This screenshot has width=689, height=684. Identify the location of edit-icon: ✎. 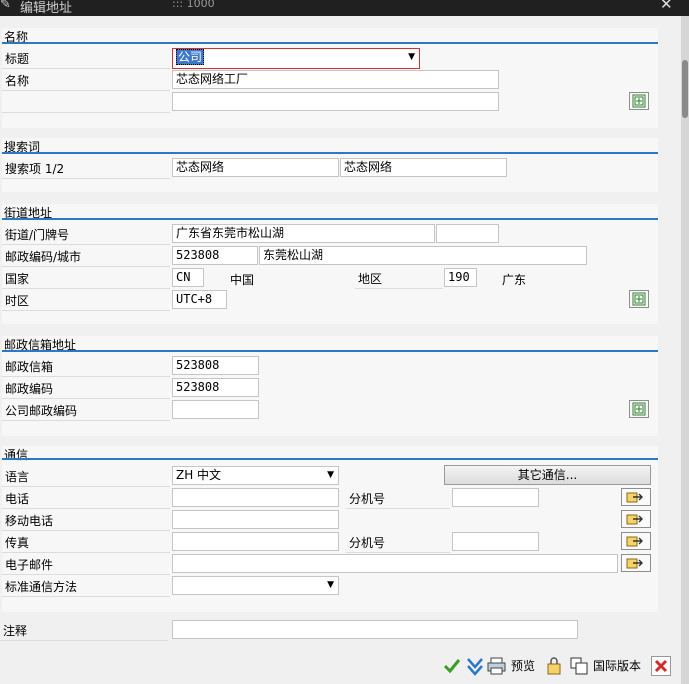
(5, 6).